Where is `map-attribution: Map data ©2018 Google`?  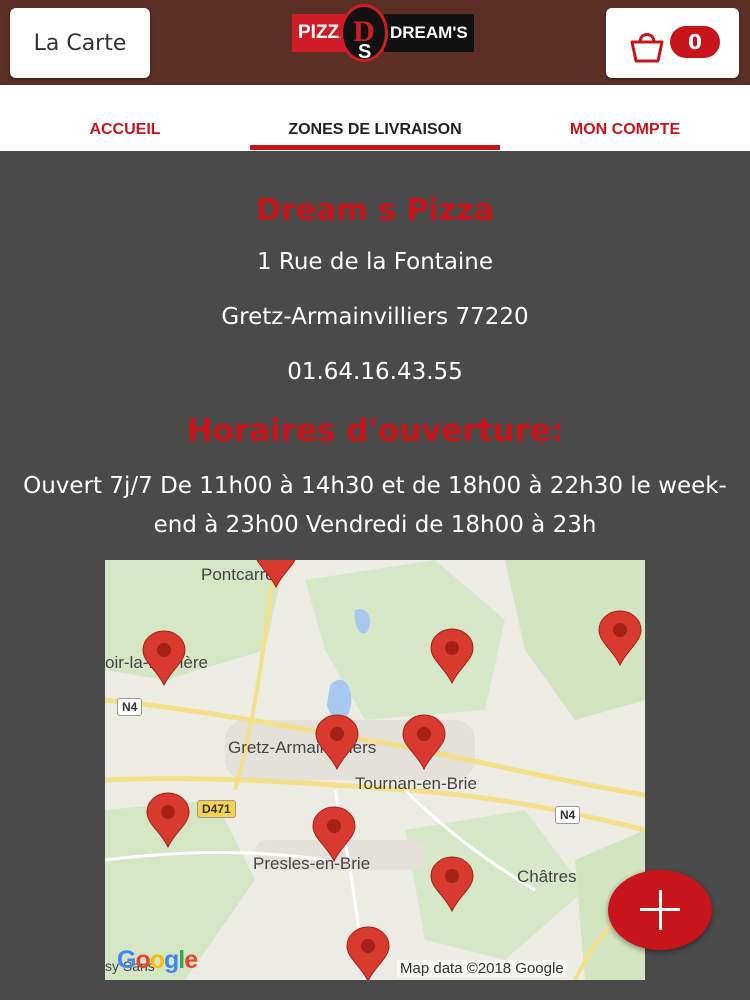 map-attribution: Map data ©2018 Google is located at coordinates (482, 968).